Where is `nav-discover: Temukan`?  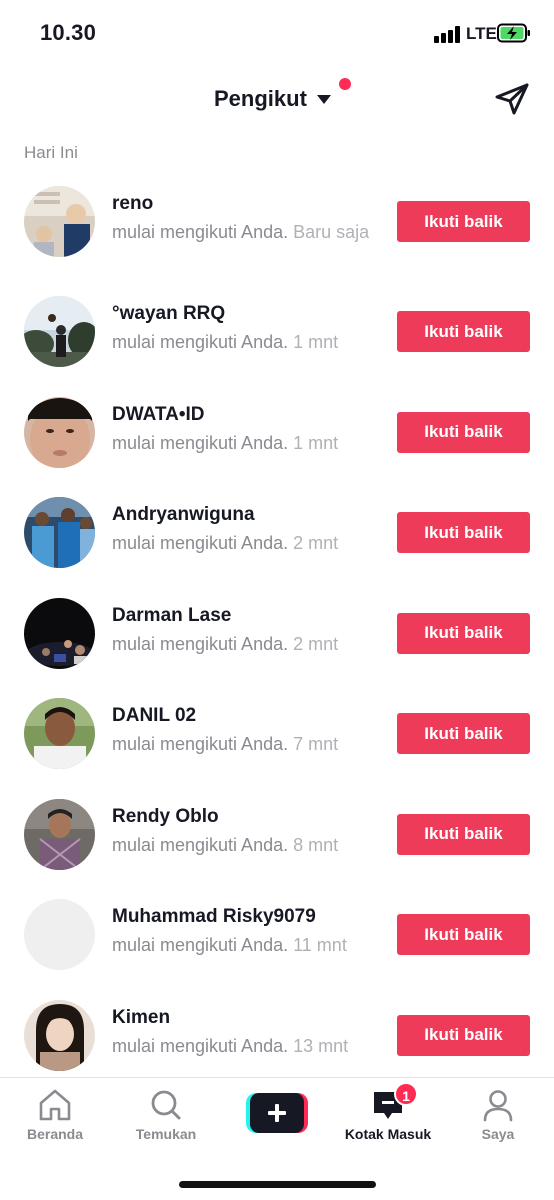
nav-discover: Temukan is located at coordinates (166, 1115).